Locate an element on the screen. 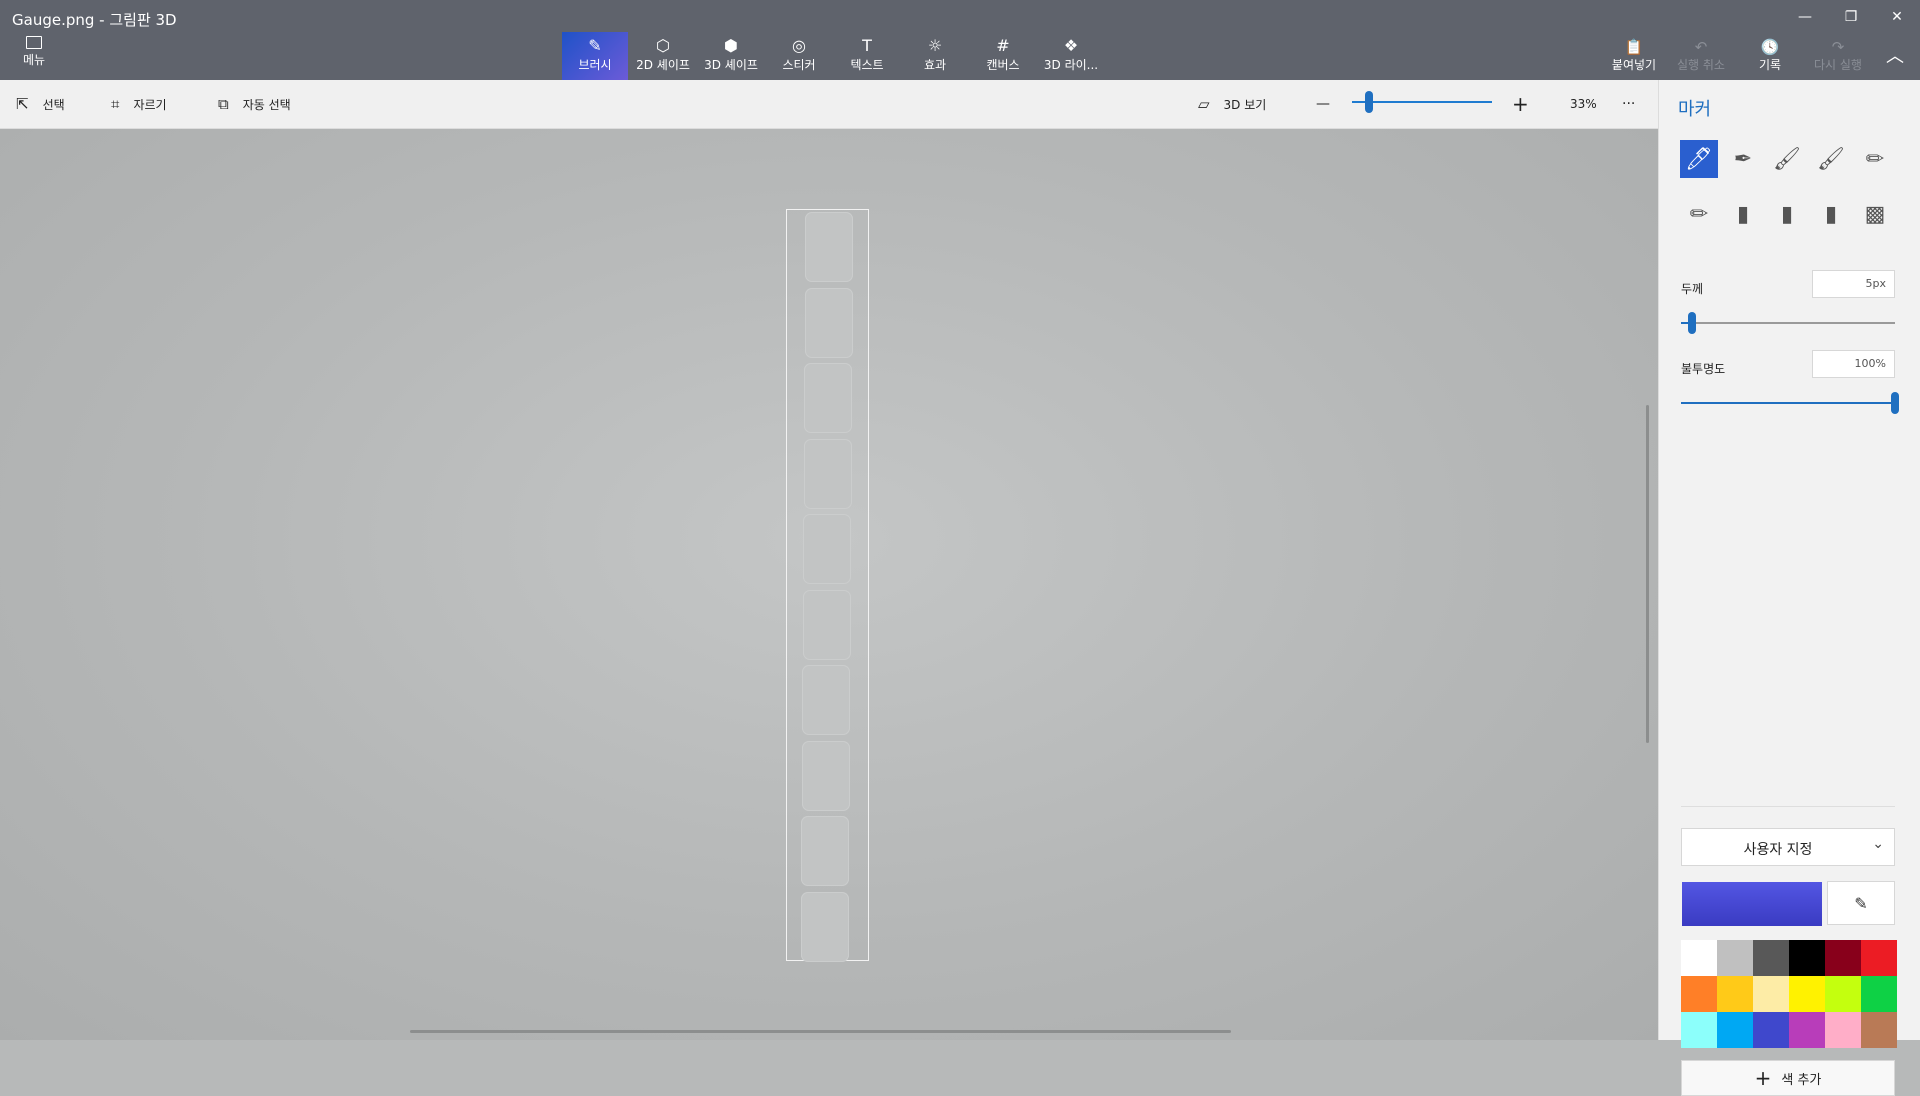  tab-label: 브러시 is located at coordinates (595, 65).